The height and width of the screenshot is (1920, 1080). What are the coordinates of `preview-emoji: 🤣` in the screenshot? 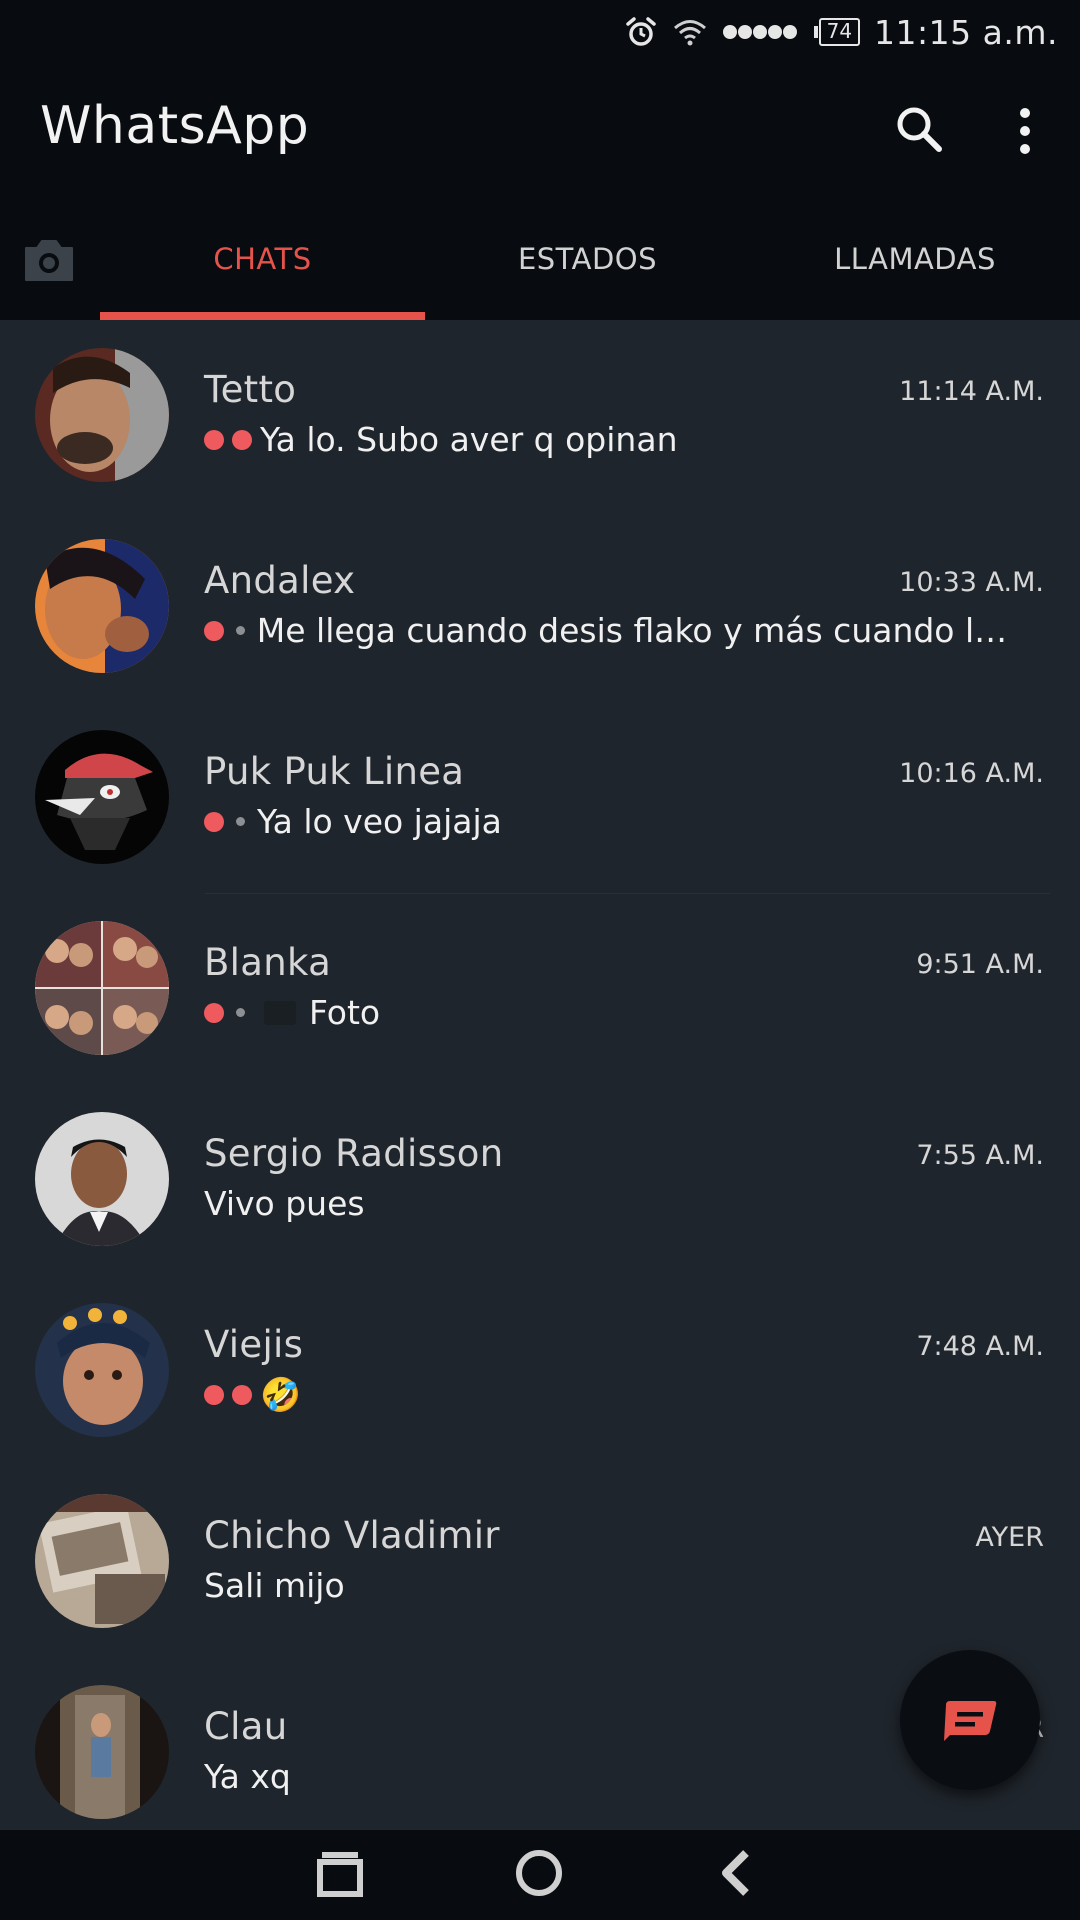 It's located at (281, 1394).